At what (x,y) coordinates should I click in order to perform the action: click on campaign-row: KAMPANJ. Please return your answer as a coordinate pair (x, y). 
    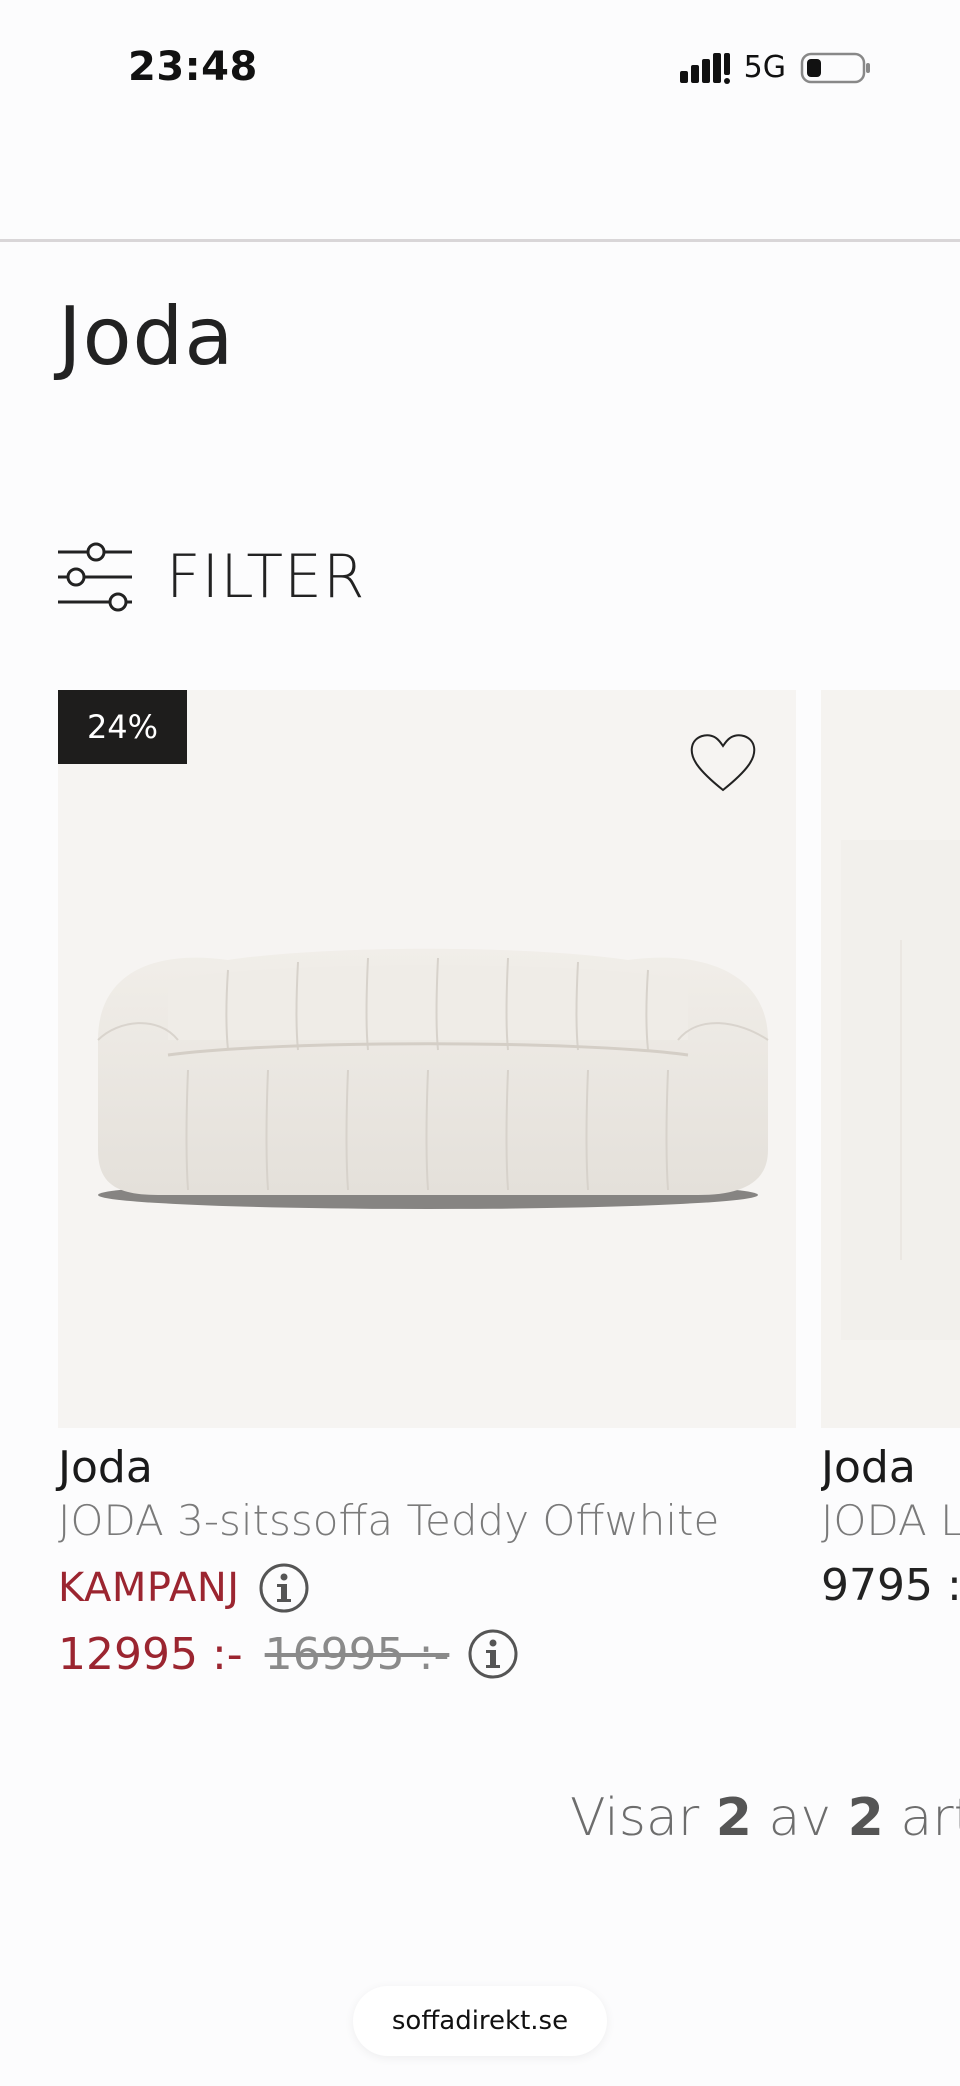
    Looking at the image, I should click on (184, 1588).